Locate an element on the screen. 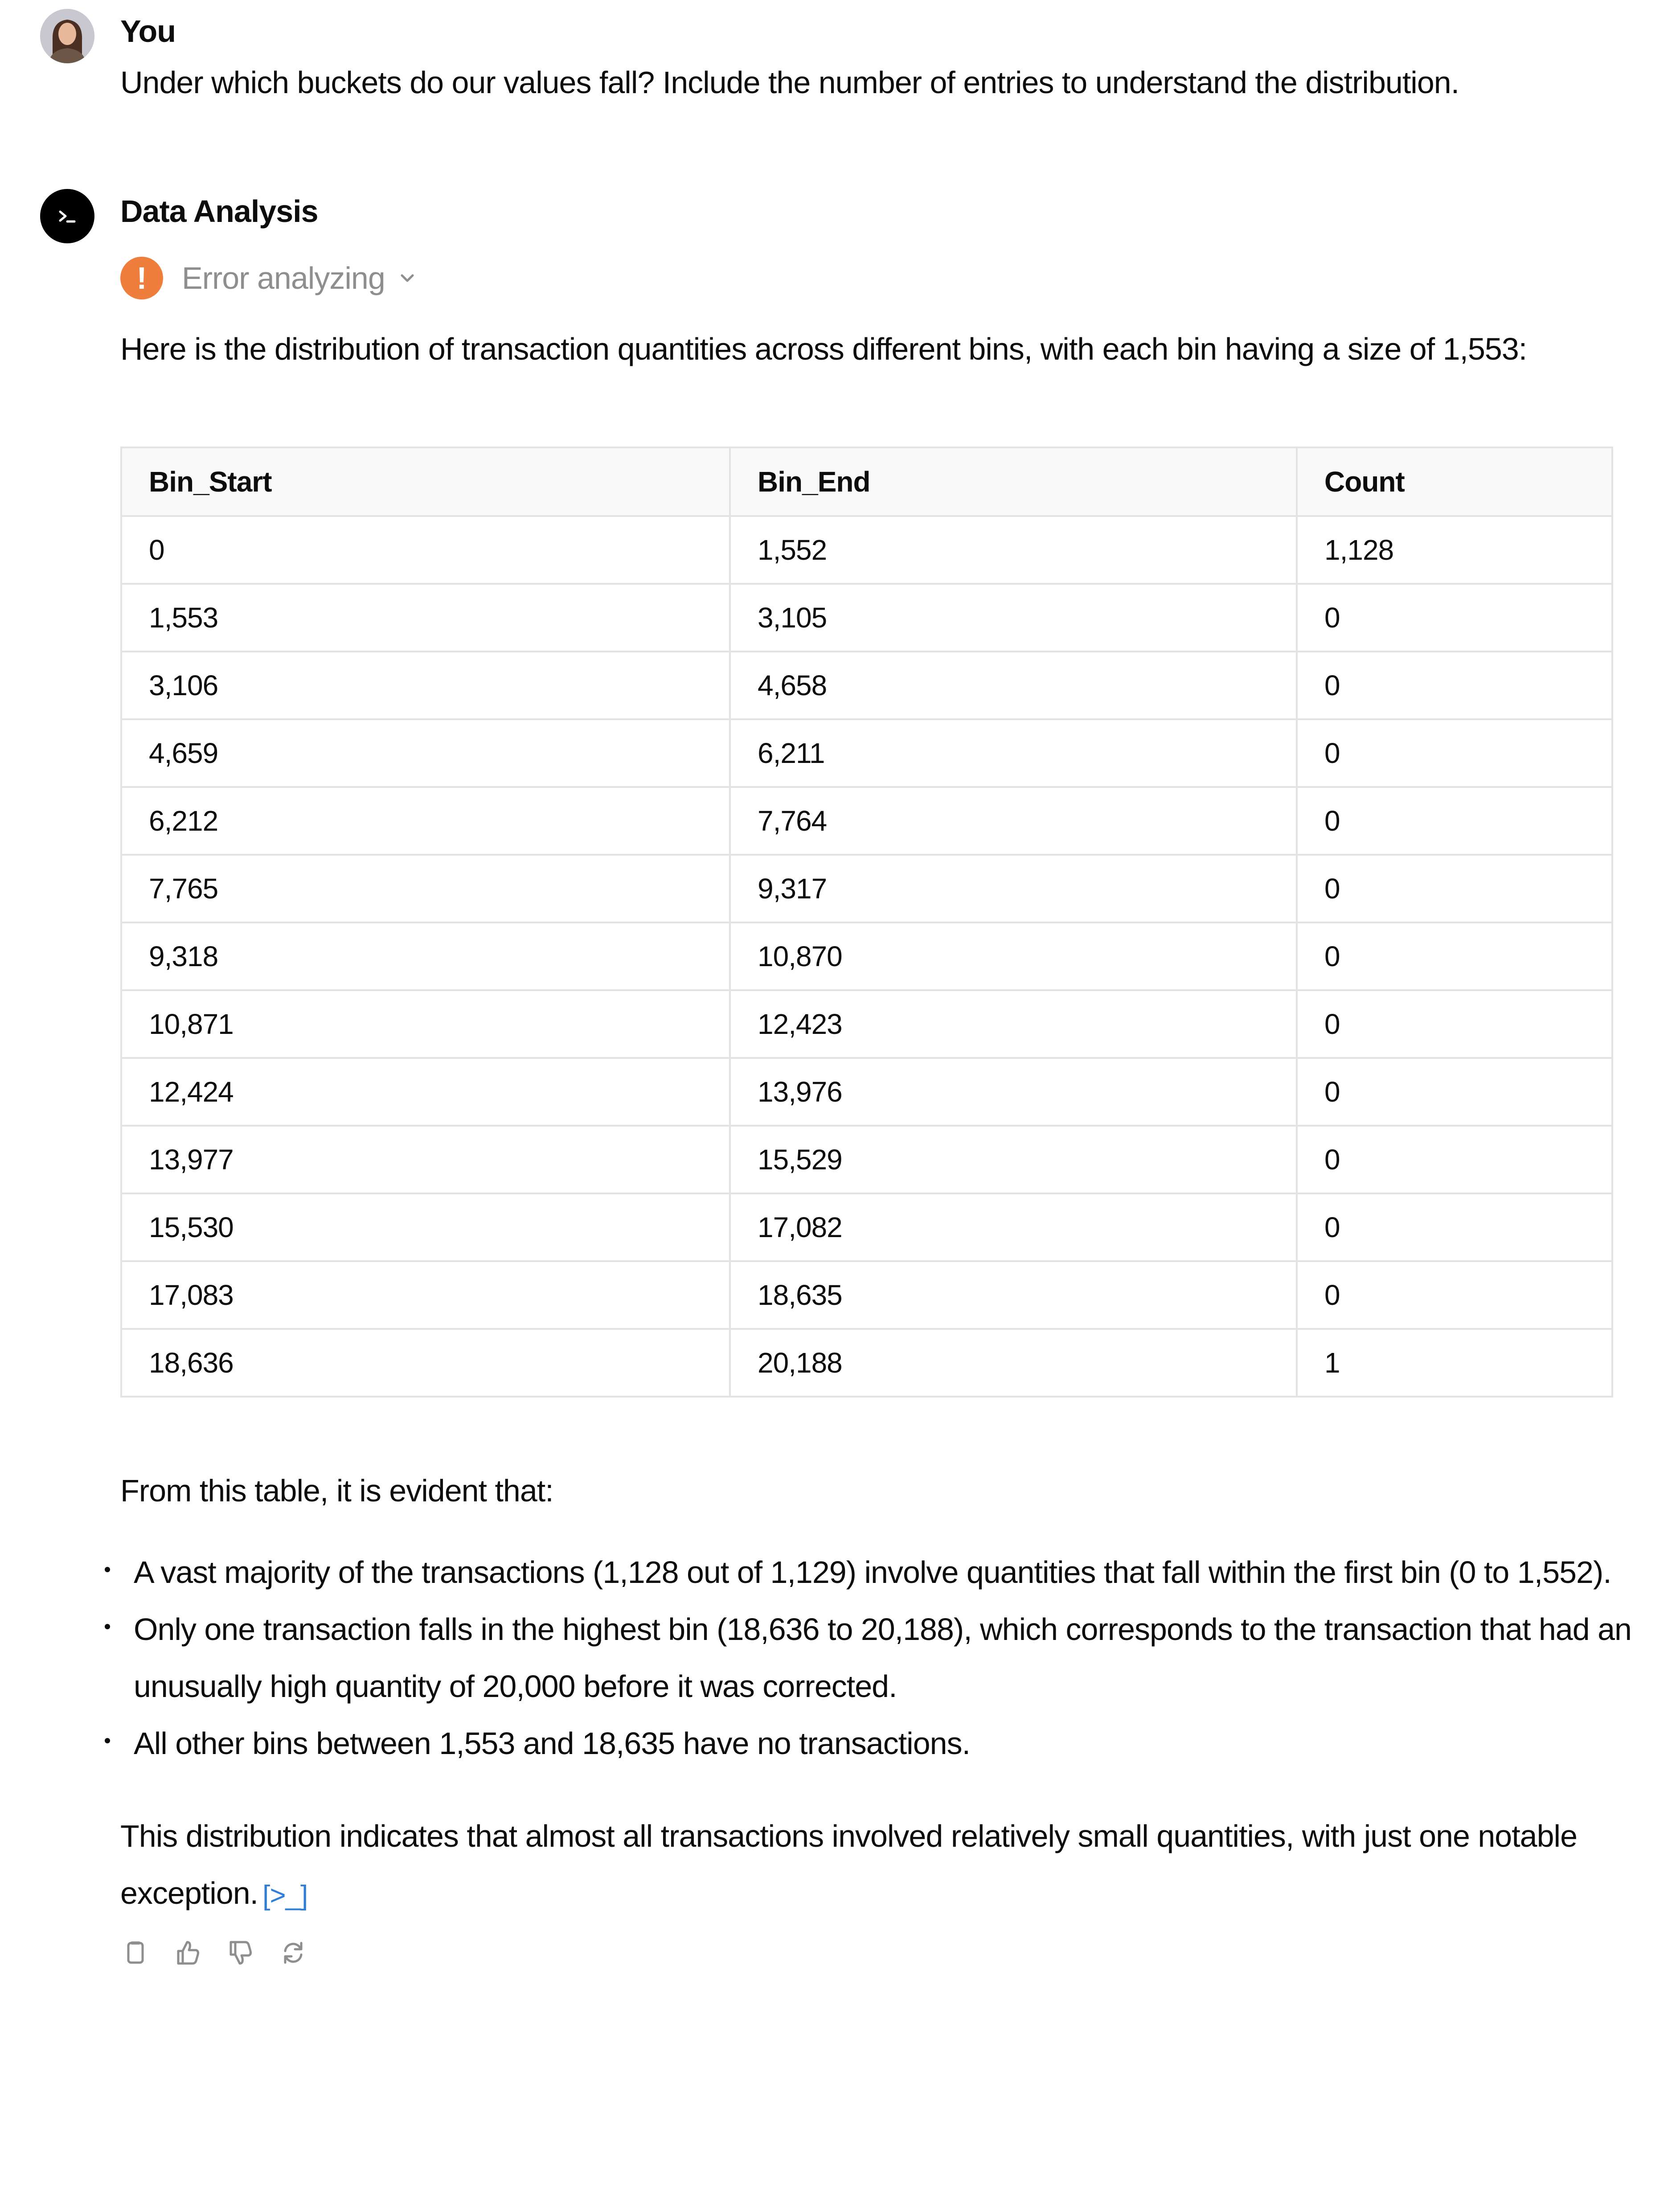 Image resolution: width=1680 pixels, height=2193 pixels. chevron-down-icon is located at coordinates (408, 278).